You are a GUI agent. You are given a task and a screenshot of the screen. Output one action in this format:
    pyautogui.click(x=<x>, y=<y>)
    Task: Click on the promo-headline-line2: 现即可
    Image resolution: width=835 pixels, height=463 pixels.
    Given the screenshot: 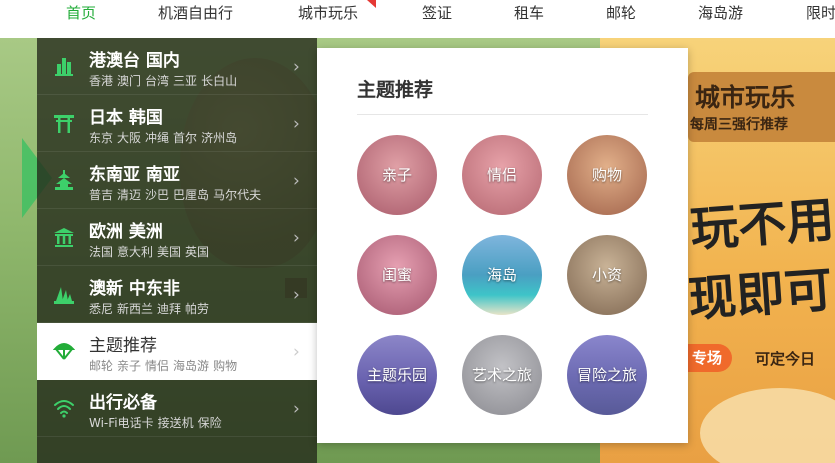 What is the action you would take?
    pyautogui.click(x=760, y=295)
    